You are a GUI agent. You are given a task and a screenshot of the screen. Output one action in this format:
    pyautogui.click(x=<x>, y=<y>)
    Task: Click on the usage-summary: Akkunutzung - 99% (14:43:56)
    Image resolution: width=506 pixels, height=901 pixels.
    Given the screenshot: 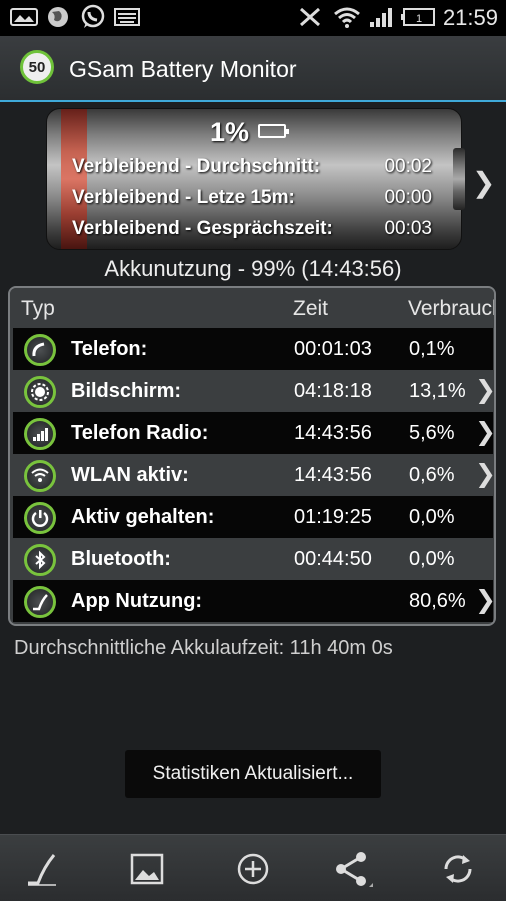 What is the action you would take?
    pyautogui.click(x=253, y=268)
    